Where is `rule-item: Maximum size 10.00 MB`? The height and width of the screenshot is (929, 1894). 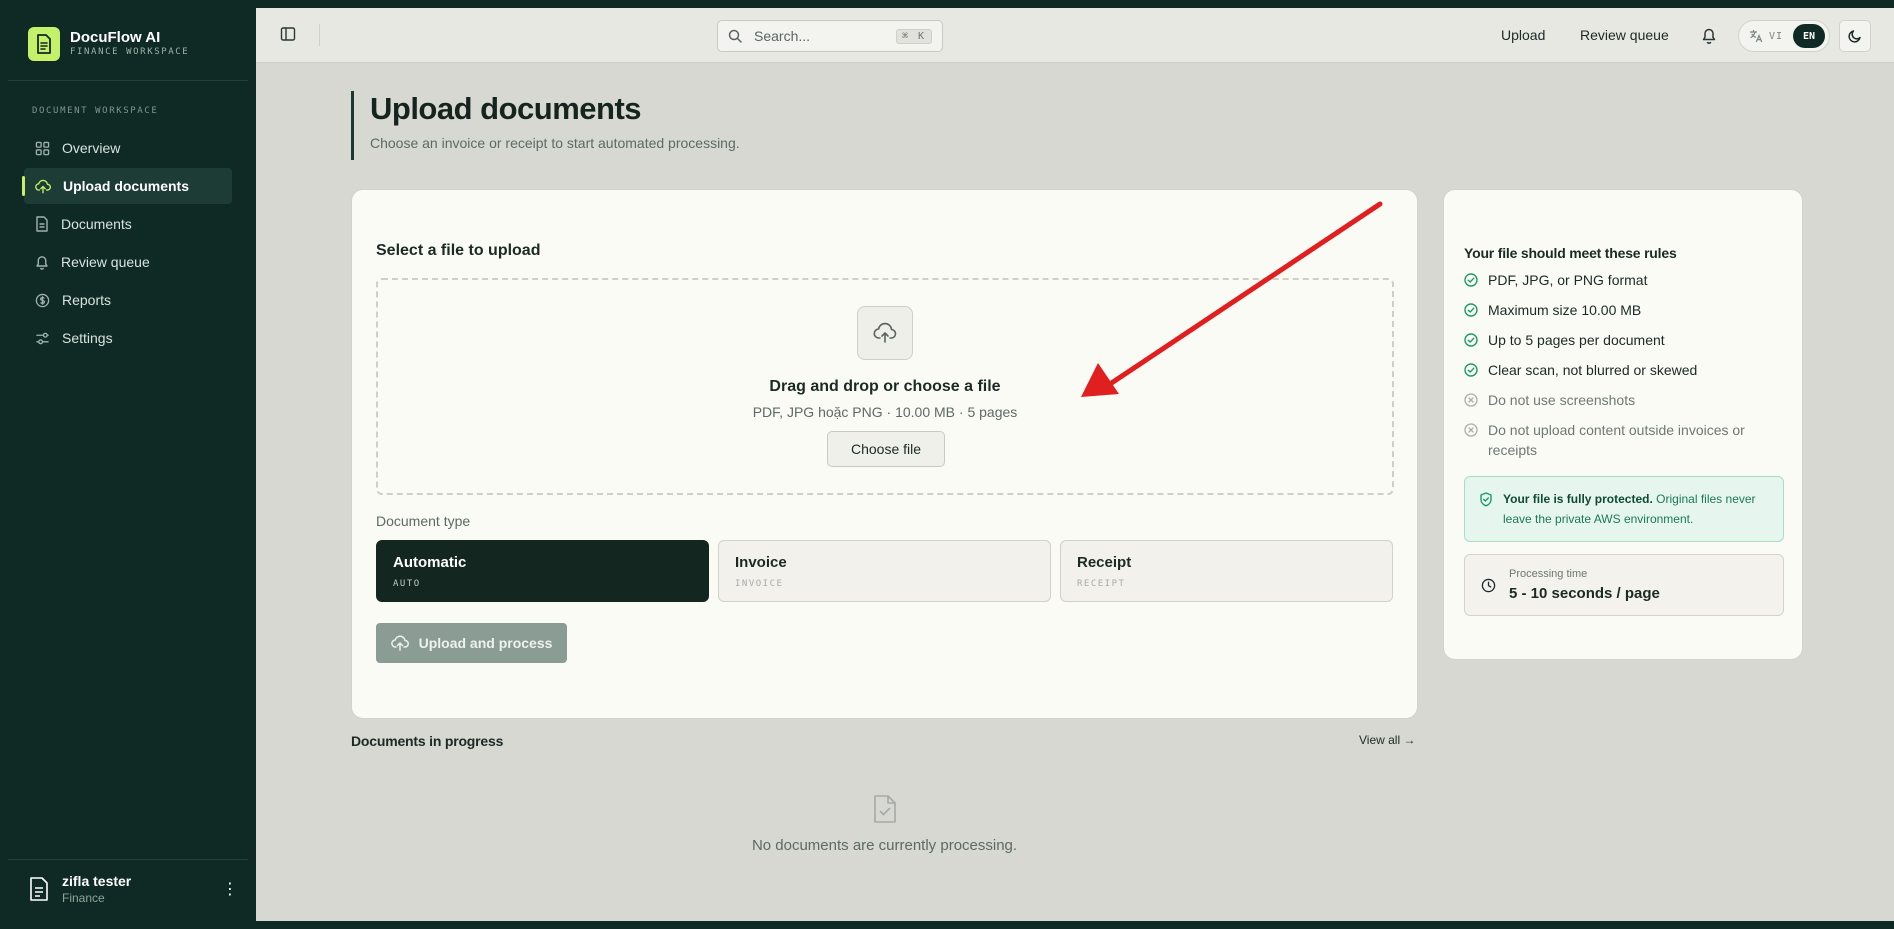
rule-item: Maximum size 10.00 MB is located at coordinates (1624, 310).